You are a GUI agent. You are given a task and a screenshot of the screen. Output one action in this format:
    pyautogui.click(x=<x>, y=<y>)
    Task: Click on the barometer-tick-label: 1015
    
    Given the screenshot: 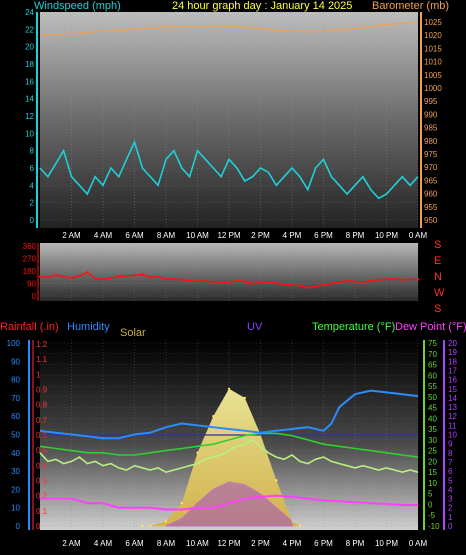 What is the action you would take?
    pyautogui.click(x=433, y=48)
    